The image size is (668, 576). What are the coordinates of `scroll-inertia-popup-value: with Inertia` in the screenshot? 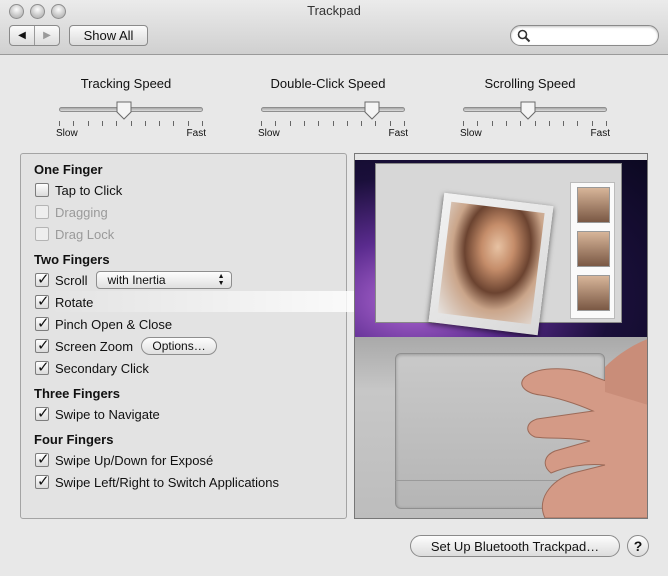 It's located at (136, 280).